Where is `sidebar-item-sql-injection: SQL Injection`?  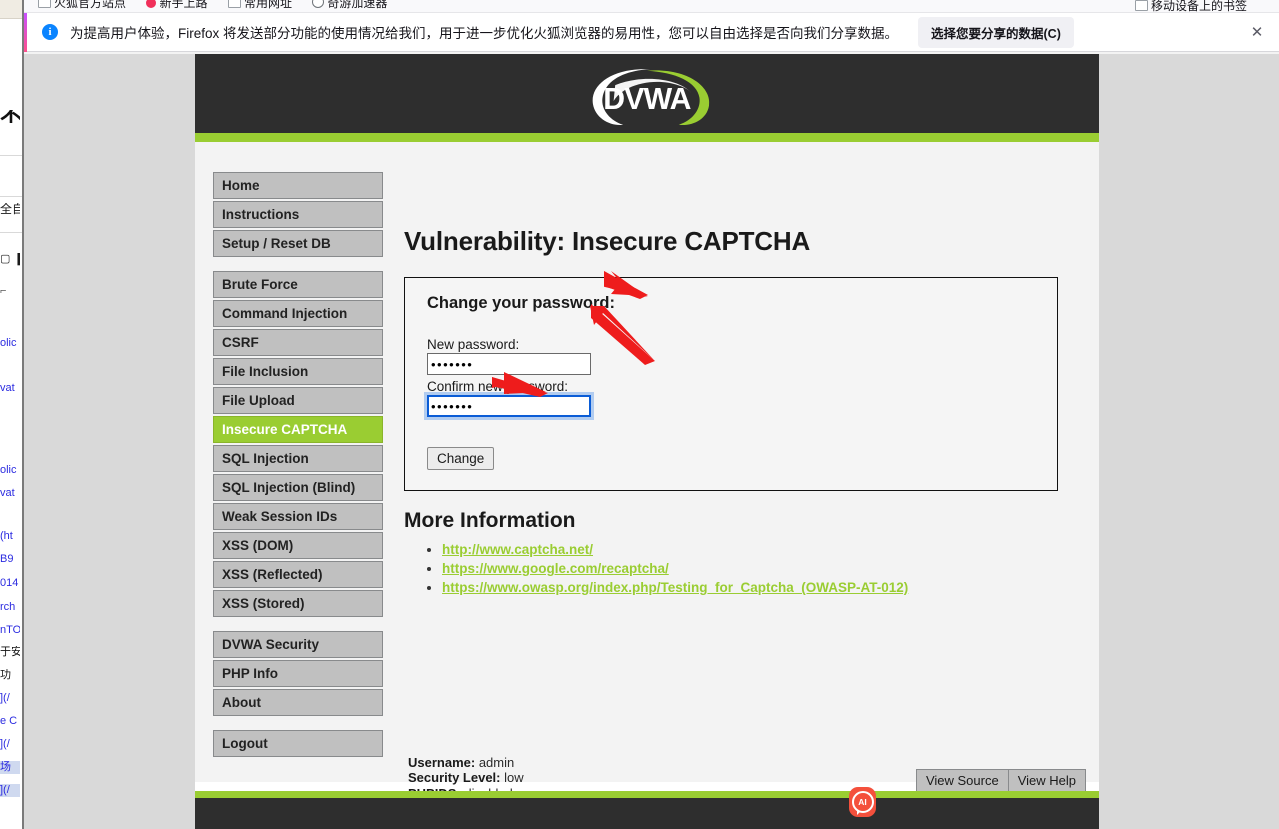
sidebar-item-sql-injection: SQL Injection is located at coordinates (298, 458).